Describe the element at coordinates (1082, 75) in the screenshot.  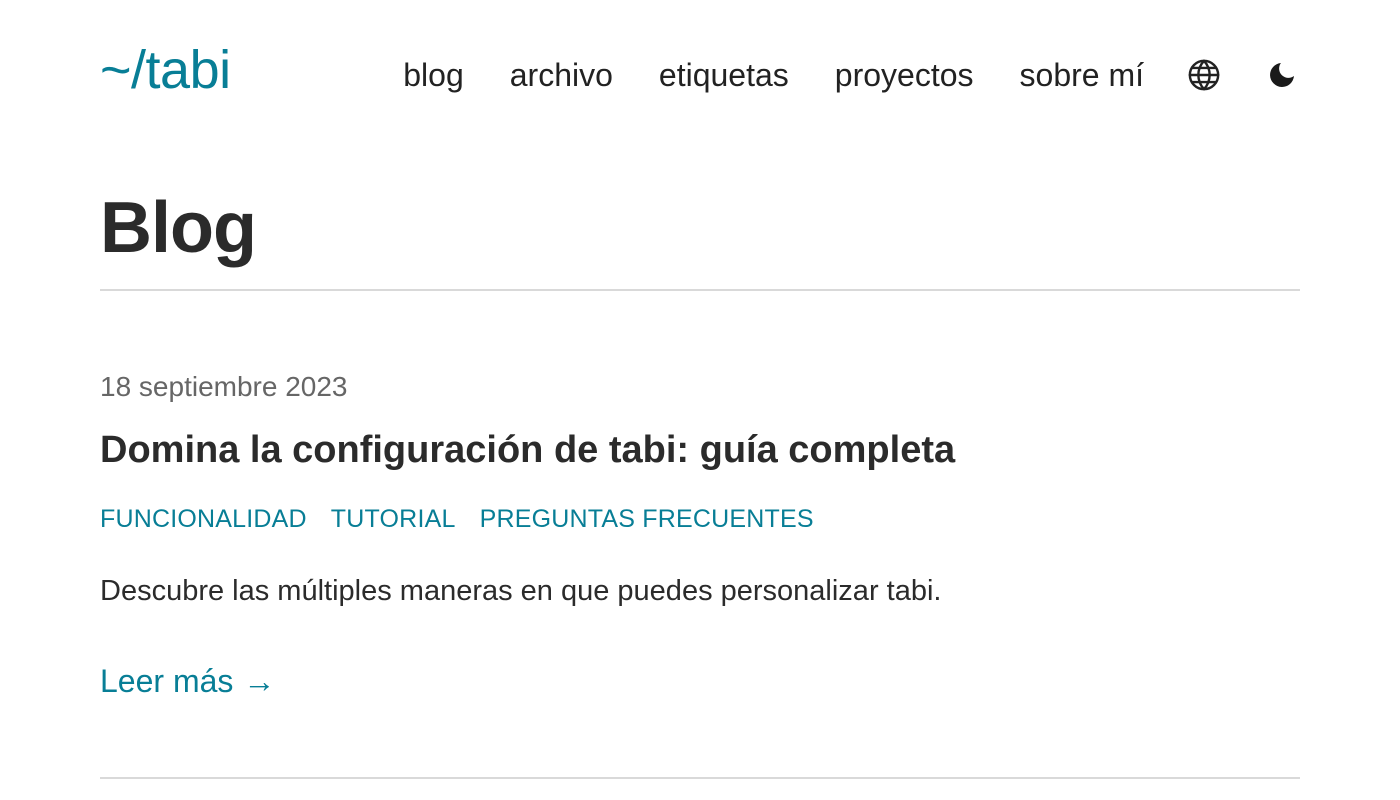
I see `nav-item-sobre-mi: sobre mí` at that location.